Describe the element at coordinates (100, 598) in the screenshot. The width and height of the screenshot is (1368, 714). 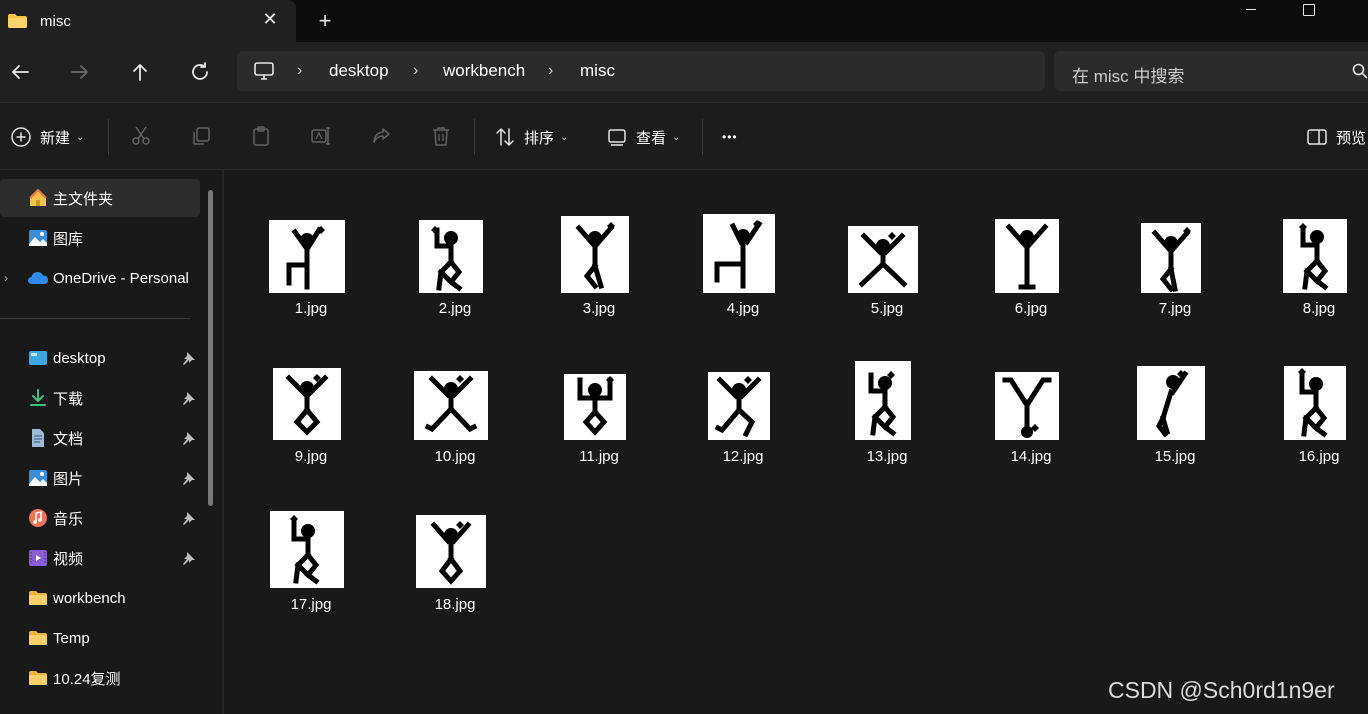
I see `sidebar-item-workbench: workbench` at that location.